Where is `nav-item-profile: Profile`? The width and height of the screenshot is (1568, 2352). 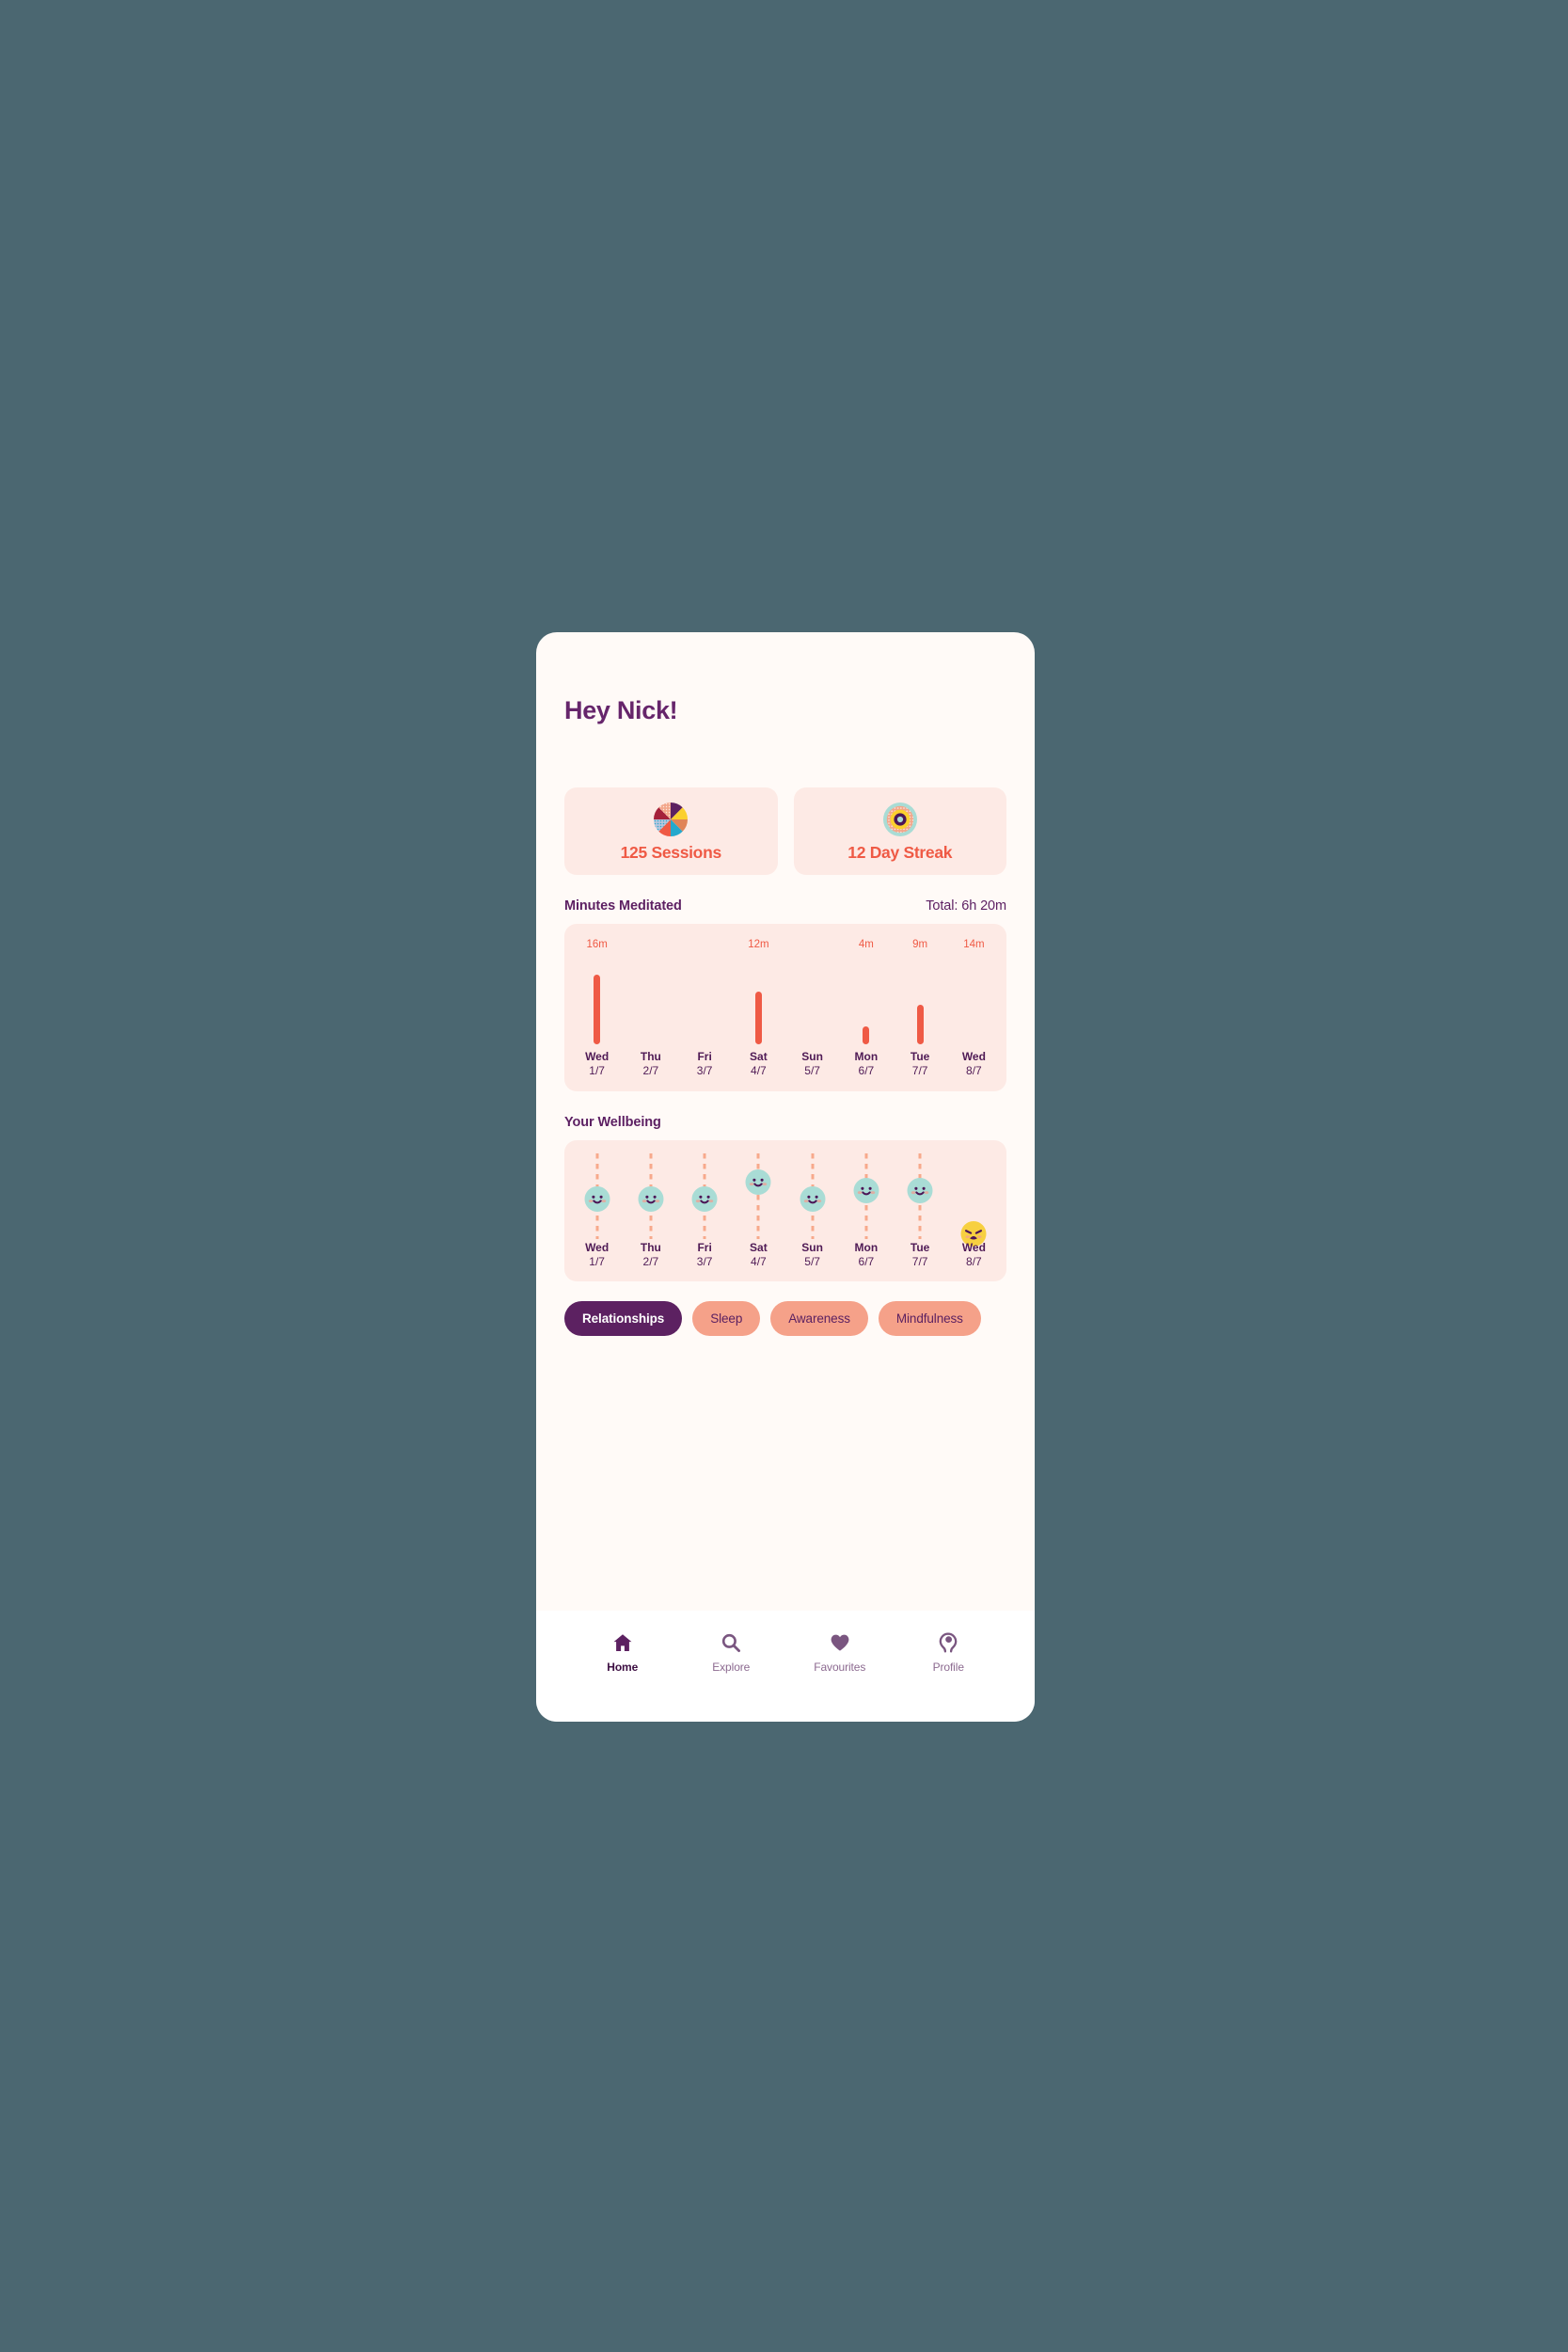
nav-item-profile: Profile is located at coordinates (949, 1652).